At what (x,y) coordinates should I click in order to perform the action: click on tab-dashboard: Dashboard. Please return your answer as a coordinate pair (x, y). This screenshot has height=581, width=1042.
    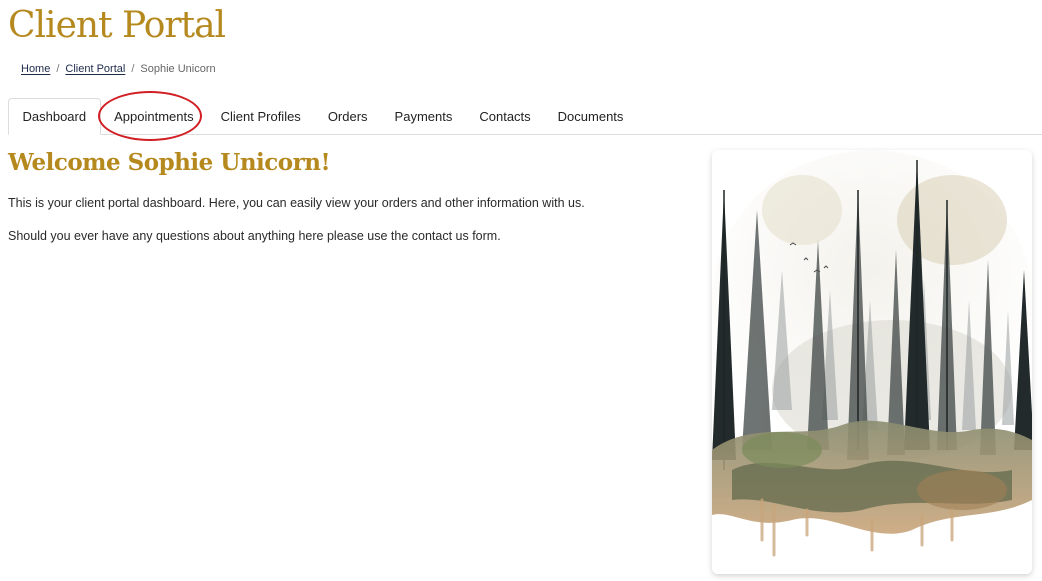
    Looking at the image, I should click on (54, 116).